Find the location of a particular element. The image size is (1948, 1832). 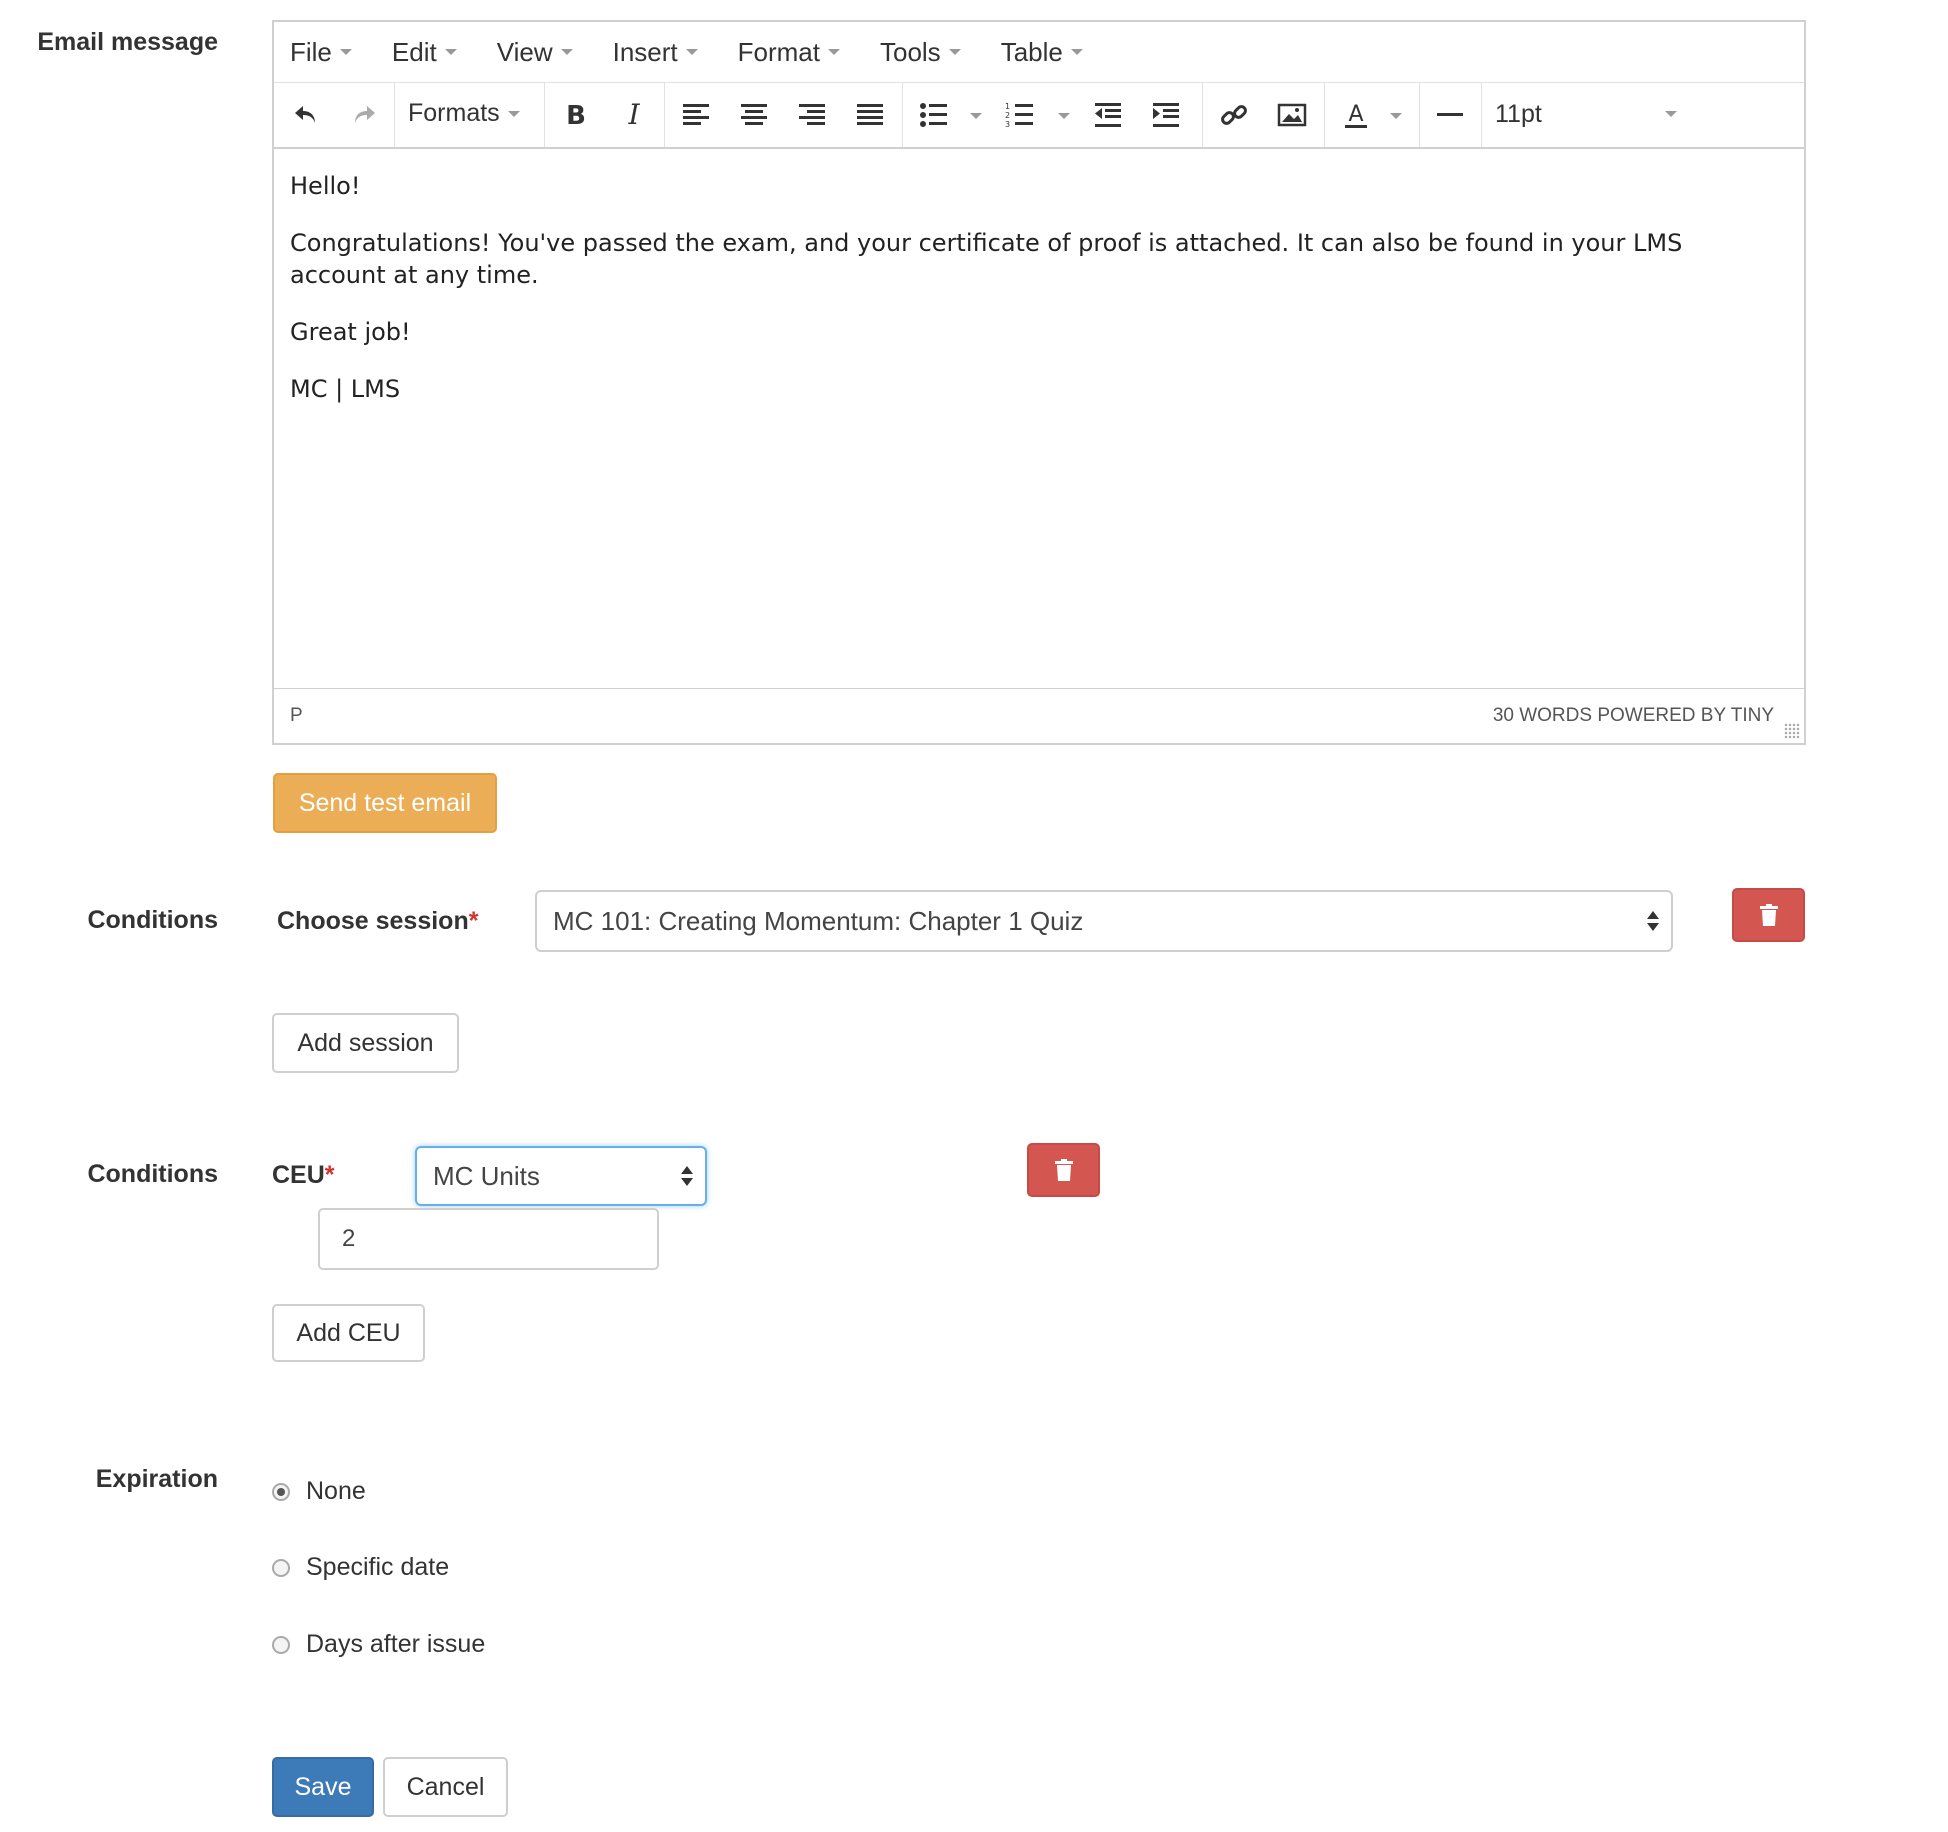

align-center-button is located at coordinates (754, 115).